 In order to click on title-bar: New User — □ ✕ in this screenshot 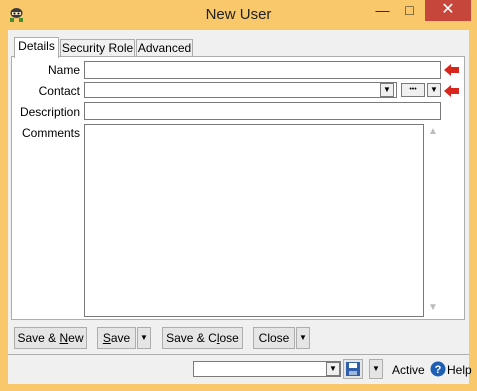, I will do `click(238, 15)`.